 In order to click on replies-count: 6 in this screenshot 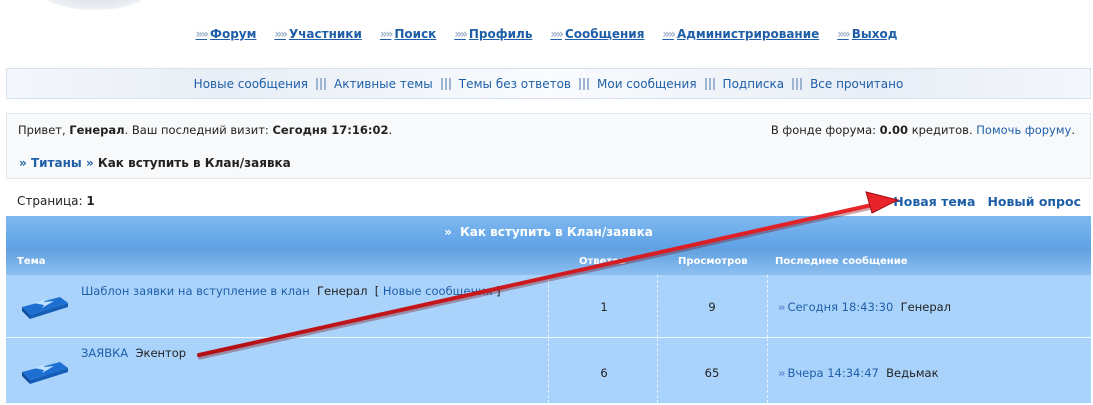, I will do `click(604, 373)`.